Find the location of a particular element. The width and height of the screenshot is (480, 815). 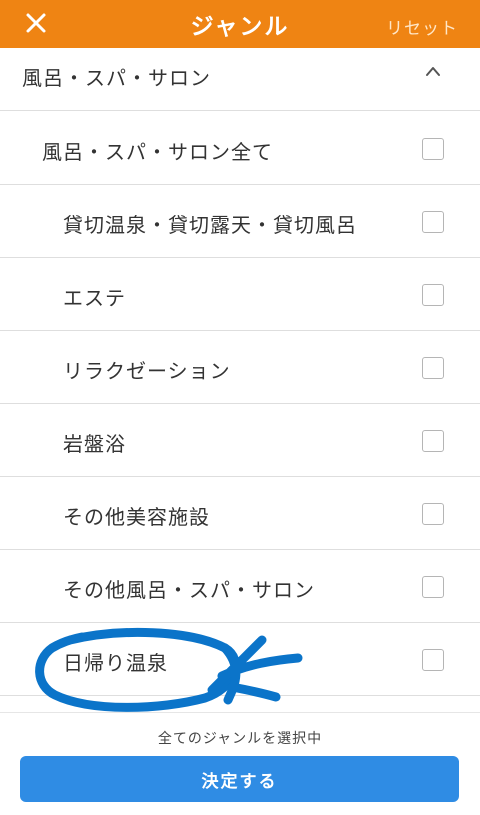

footer-bar: 全てのジャンルを選択中 決定する is located at coordinates (240, 763).